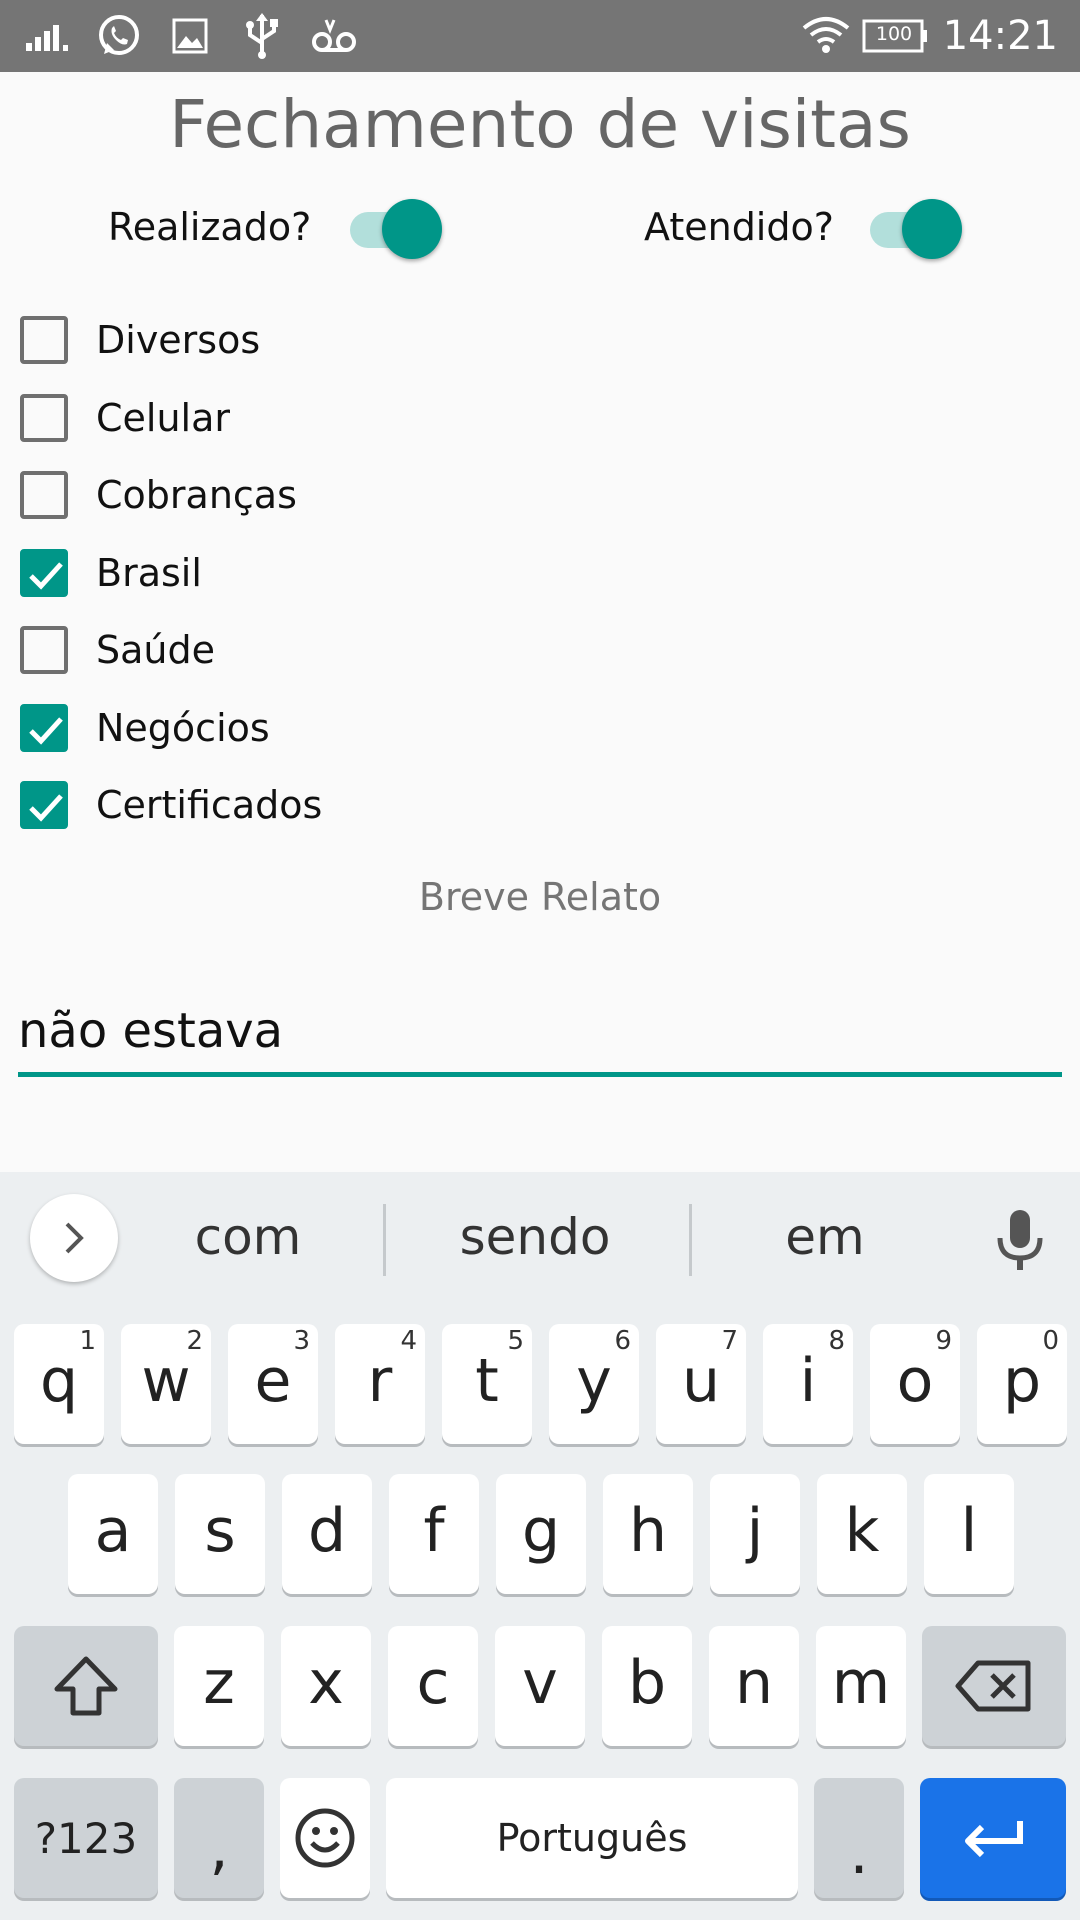 The width and height of the screenshot is (1080, 1920). Describe the element at coordinates (826, 36) in the screenshot. I see `wifi-icon` at that location.